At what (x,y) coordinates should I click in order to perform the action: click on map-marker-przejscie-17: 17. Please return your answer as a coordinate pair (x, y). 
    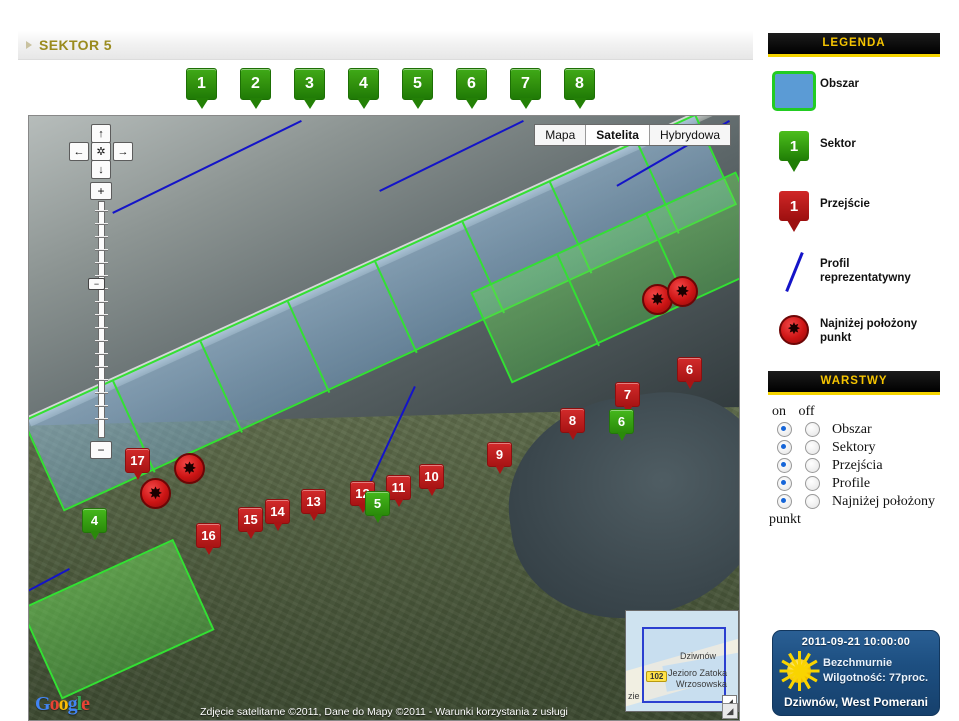
    Looking at the image, I should click on (137, 464).